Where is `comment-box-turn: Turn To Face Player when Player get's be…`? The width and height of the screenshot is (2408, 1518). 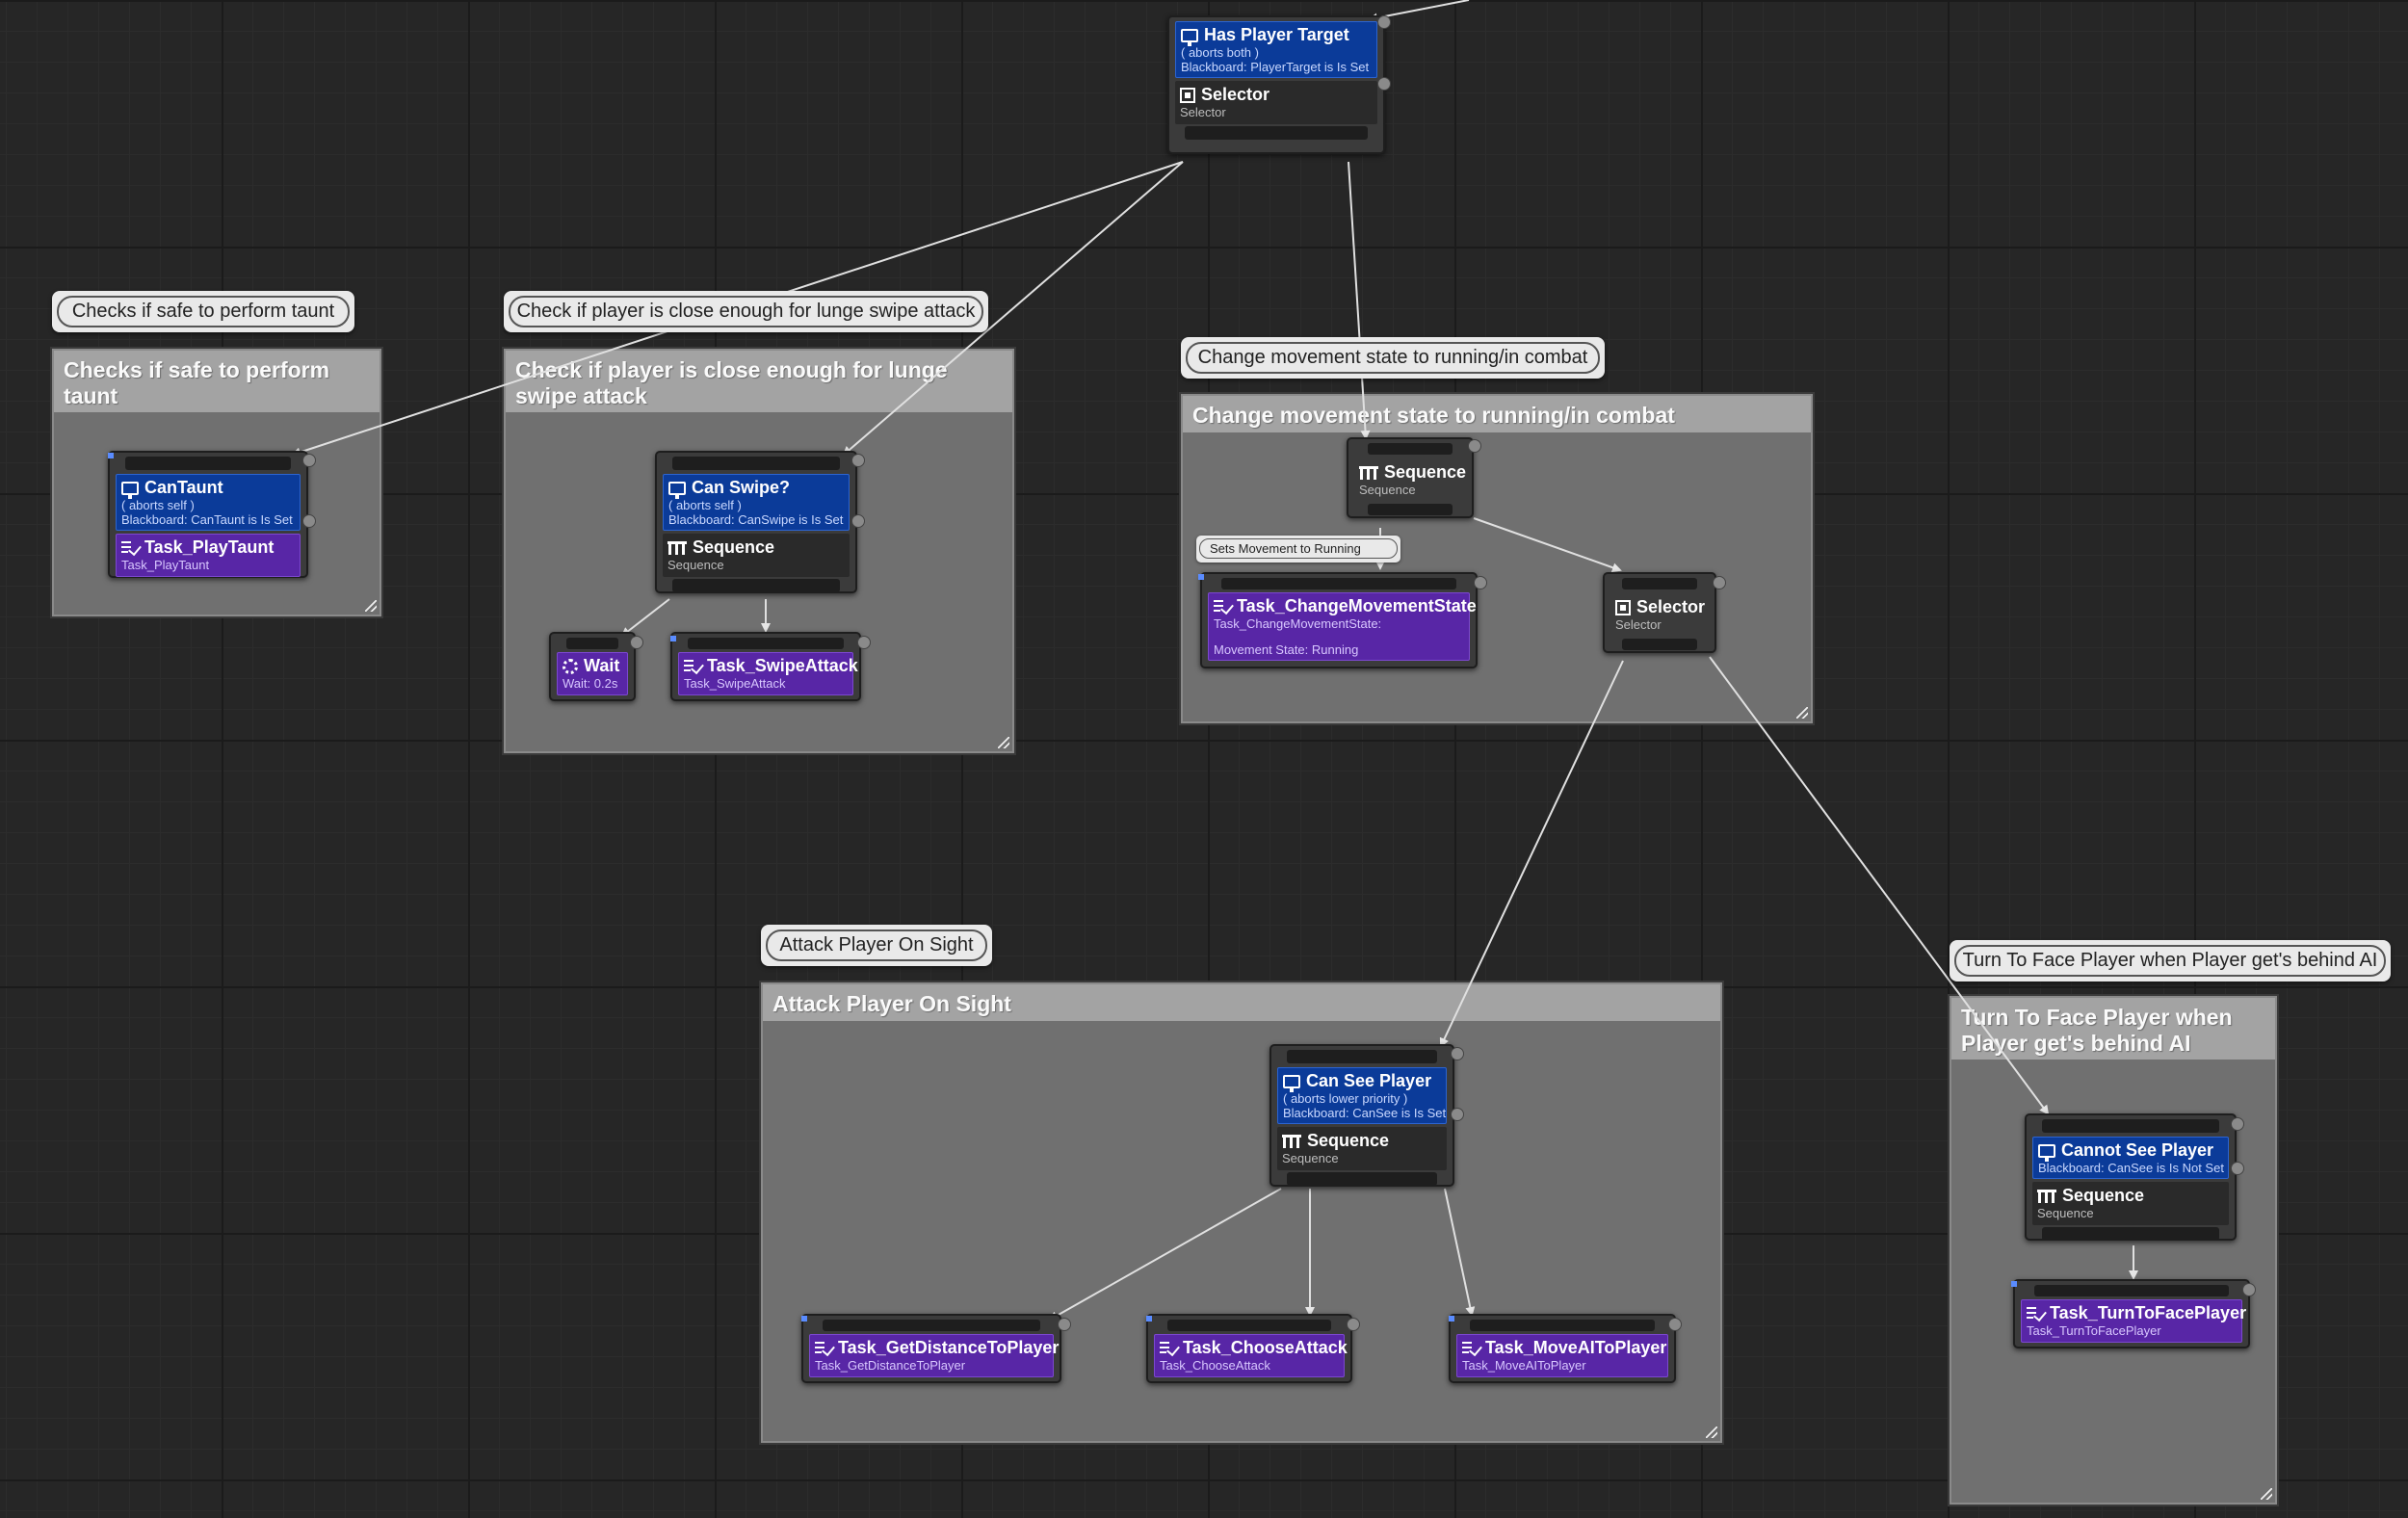
comment-box-turn: Turn To Face Player when Player get's be… is located at coordinates (2113, 1250).